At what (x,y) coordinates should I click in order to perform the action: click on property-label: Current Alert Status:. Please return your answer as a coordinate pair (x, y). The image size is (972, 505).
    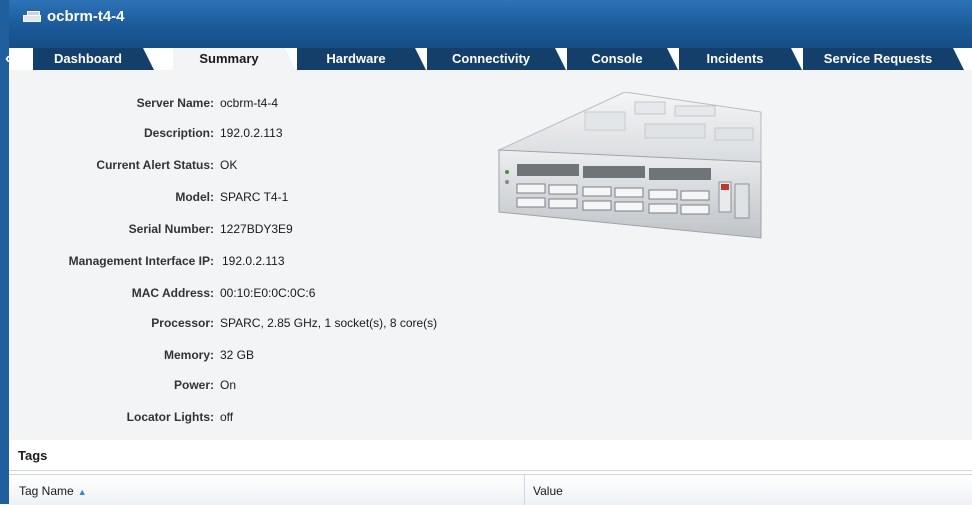
    Looking at the image, I should click on (155, 165).